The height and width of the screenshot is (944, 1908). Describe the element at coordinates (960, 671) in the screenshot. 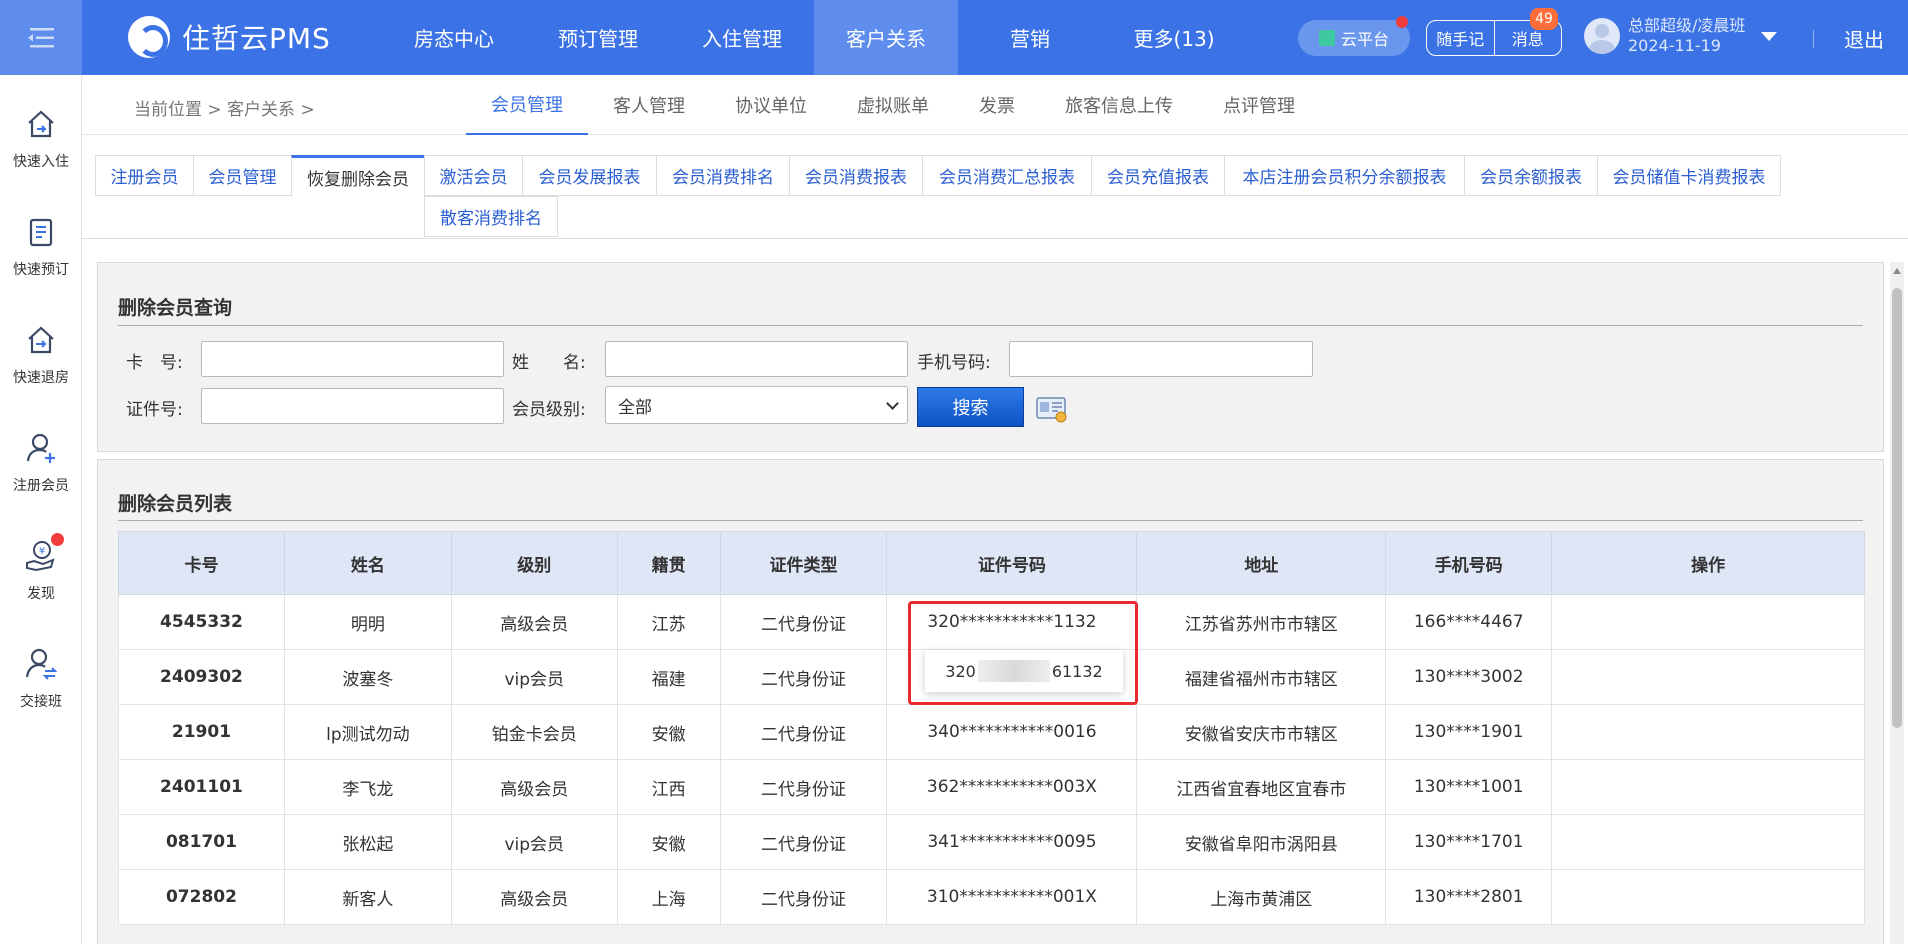

I see `tooltip-prefix: 320` at that location.